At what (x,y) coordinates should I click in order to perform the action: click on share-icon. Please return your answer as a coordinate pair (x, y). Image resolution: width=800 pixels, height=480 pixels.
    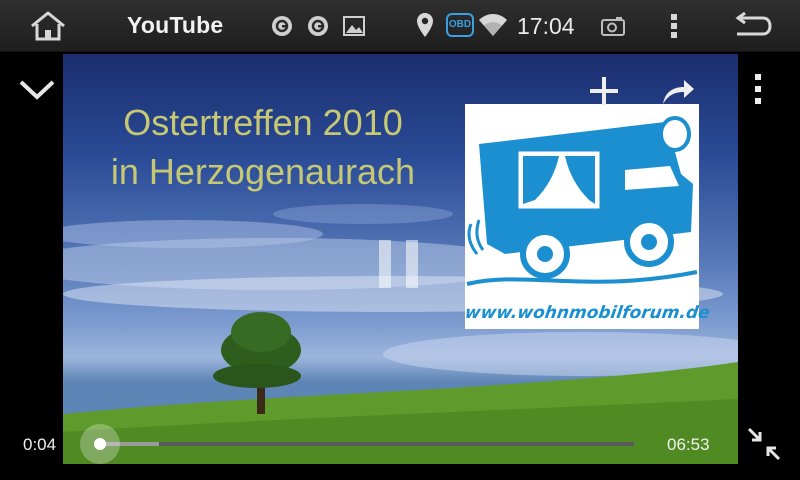
    Looking at the image, I should click on (678, 91).